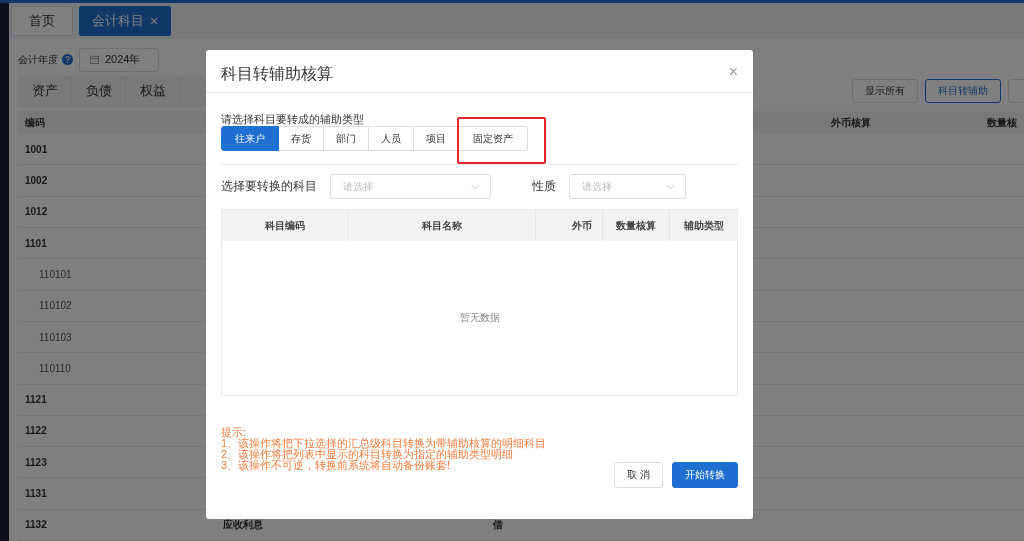 The width and height of the screenshot is (1024, 541). I want to click on empty-message: 暂无数据, so click(479, 318).